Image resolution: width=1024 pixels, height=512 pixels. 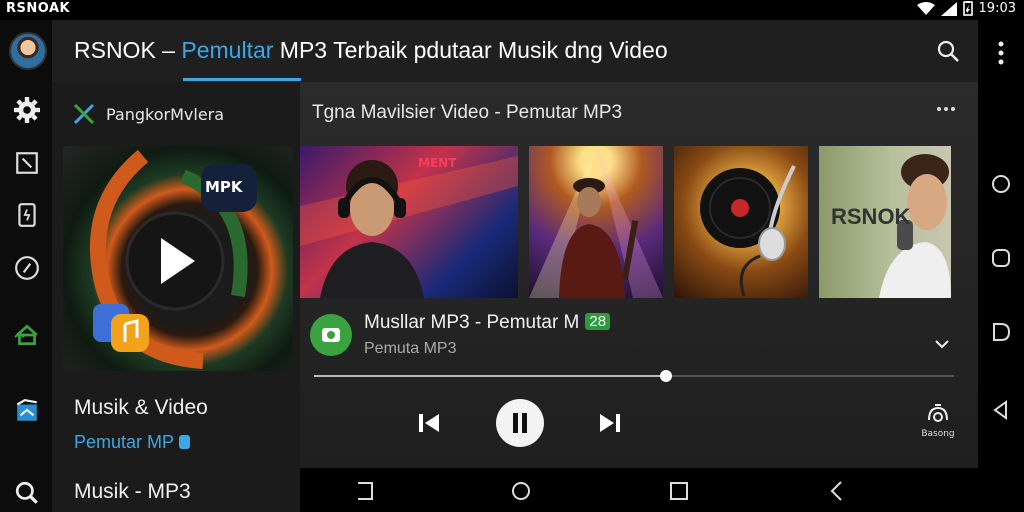 What do you see at coordinates (938, 413) in the screenshot?
I see `cast-icon` at bounding box center [938, 413].